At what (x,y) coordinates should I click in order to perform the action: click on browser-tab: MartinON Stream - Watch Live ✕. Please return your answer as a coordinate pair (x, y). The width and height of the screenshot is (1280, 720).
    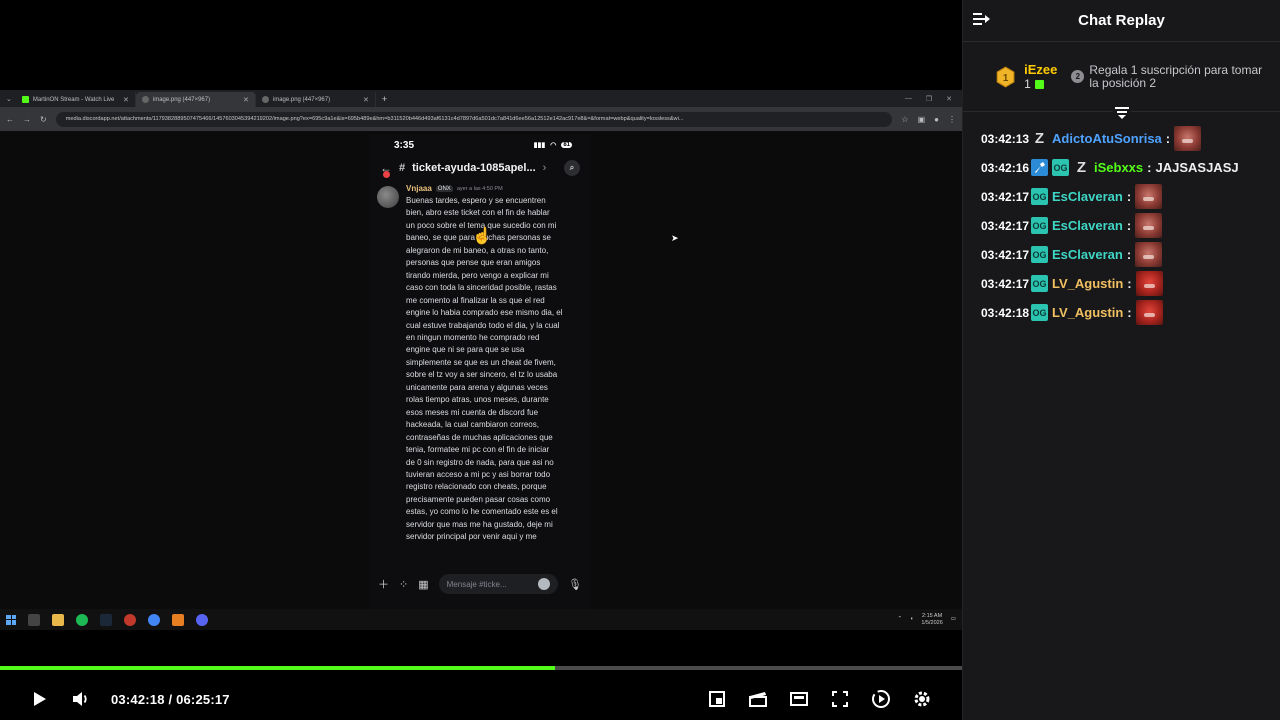
    Looking at the image, I should click on (76, 99).